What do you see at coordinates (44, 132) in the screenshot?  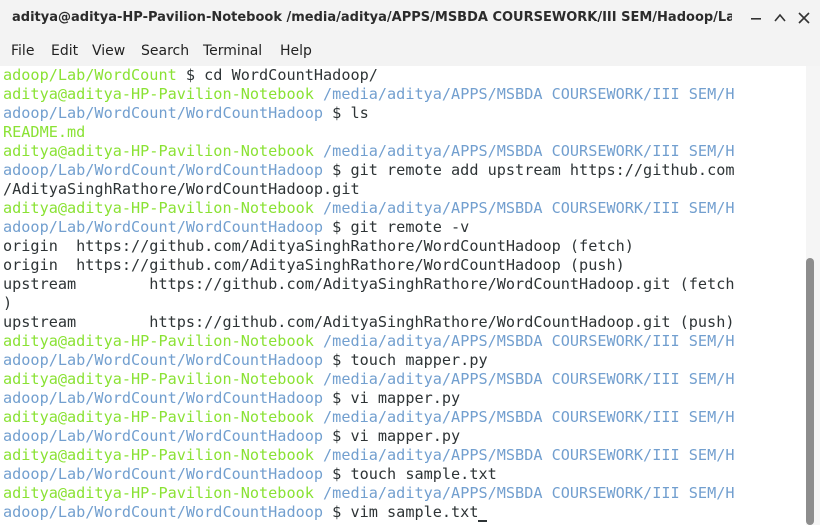 I see `prompt-user: README.md` at bounding box center [44, 132].